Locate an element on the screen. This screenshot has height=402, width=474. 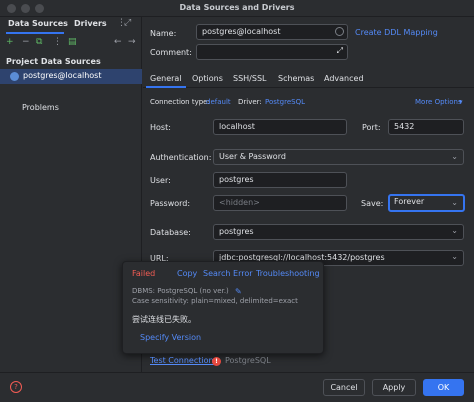
name-value: postgres@localhost is located at coordinates (241, 31).